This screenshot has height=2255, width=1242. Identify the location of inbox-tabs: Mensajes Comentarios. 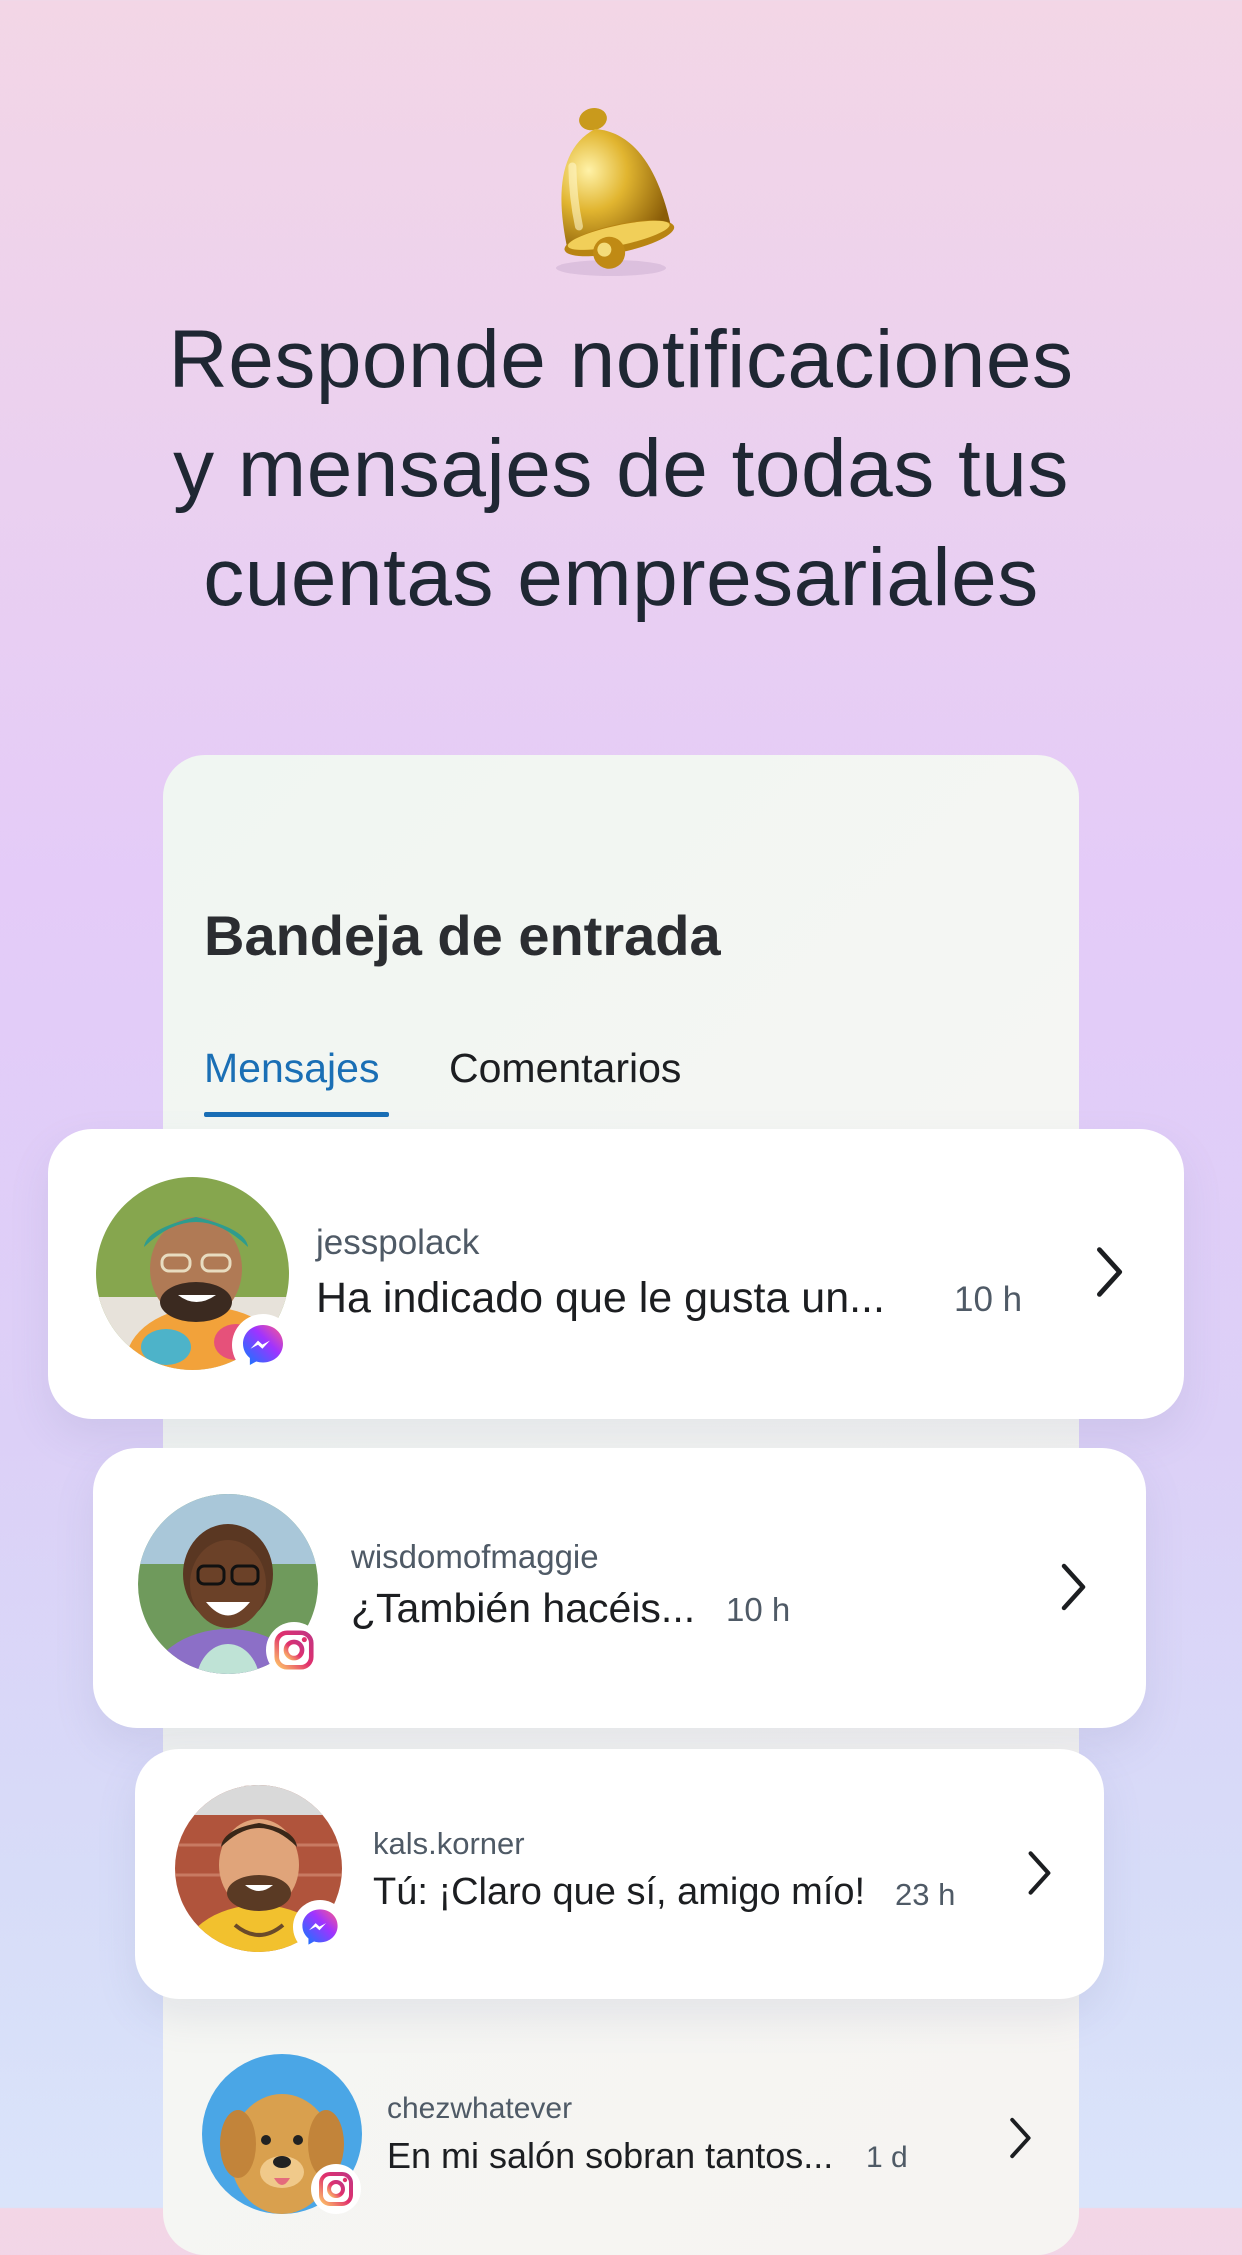
(604, 1085).